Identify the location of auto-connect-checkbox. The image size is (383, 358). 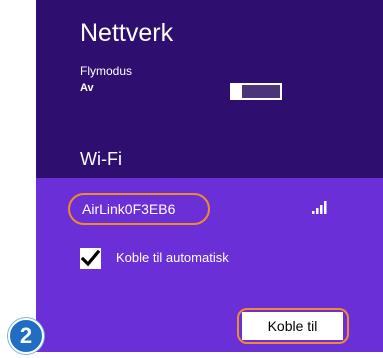
(90, 258).